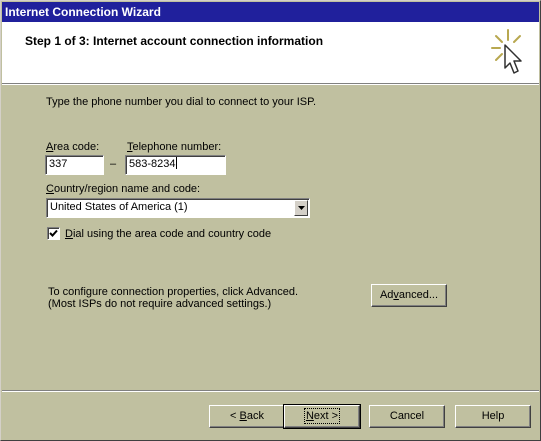  Describe the element at coordinates (73, 147) in the screenshot. I see `area-code-label: Area code:` at that location.